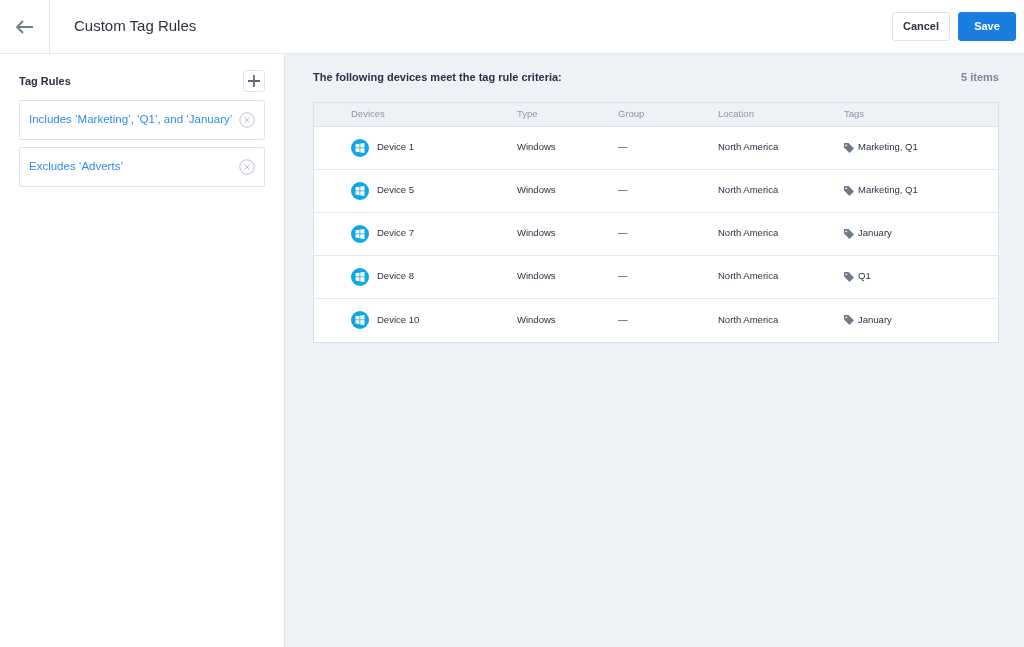  Describe the element at coordinates (395, 147) in the screenshot. I see `device-name: Device 1` at that location.